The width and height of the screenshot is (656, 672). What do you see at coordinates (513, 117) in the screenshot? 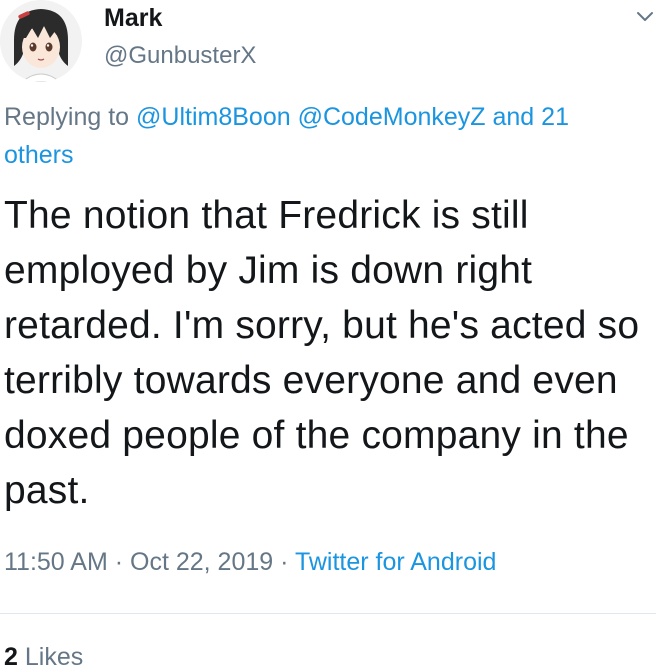
I see `reply-connector: and` at bounding box center [513, 117].